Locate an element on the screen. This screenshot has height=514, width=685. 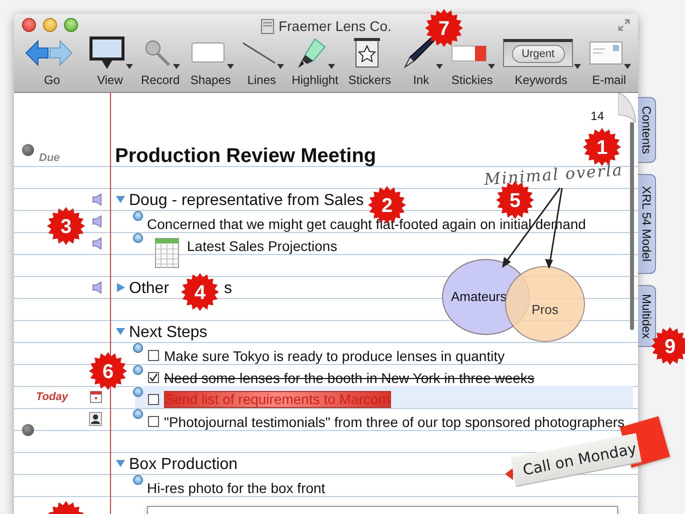
attachment-name: Latest Sales Projections is located at coordinates (262, 246).